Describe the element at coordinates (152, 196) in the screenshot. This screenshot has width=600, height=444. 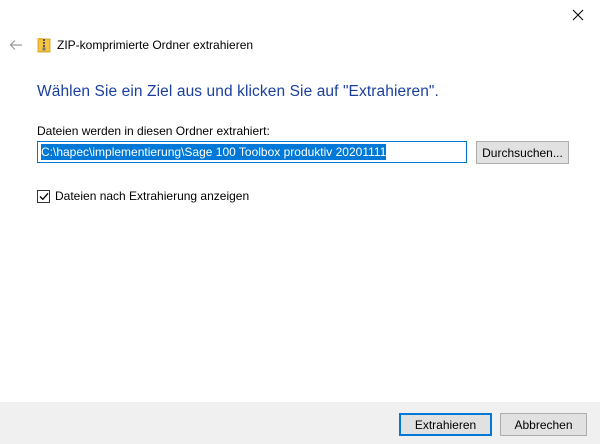
I see `show-files-label: Dateien nach Extrahierung anzeigen` at that location.